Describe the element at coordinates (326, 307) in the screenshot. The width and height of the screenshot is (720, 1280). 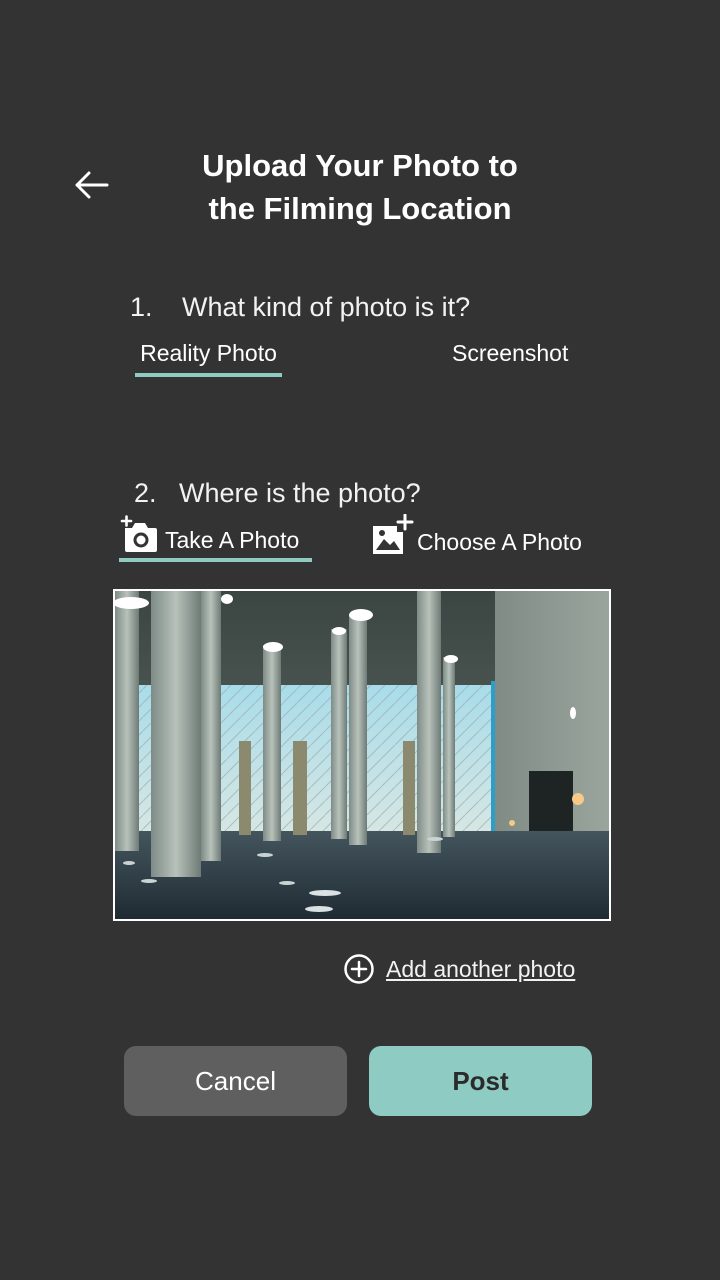
I see `question-text: What kind of photo is it?` at that location.